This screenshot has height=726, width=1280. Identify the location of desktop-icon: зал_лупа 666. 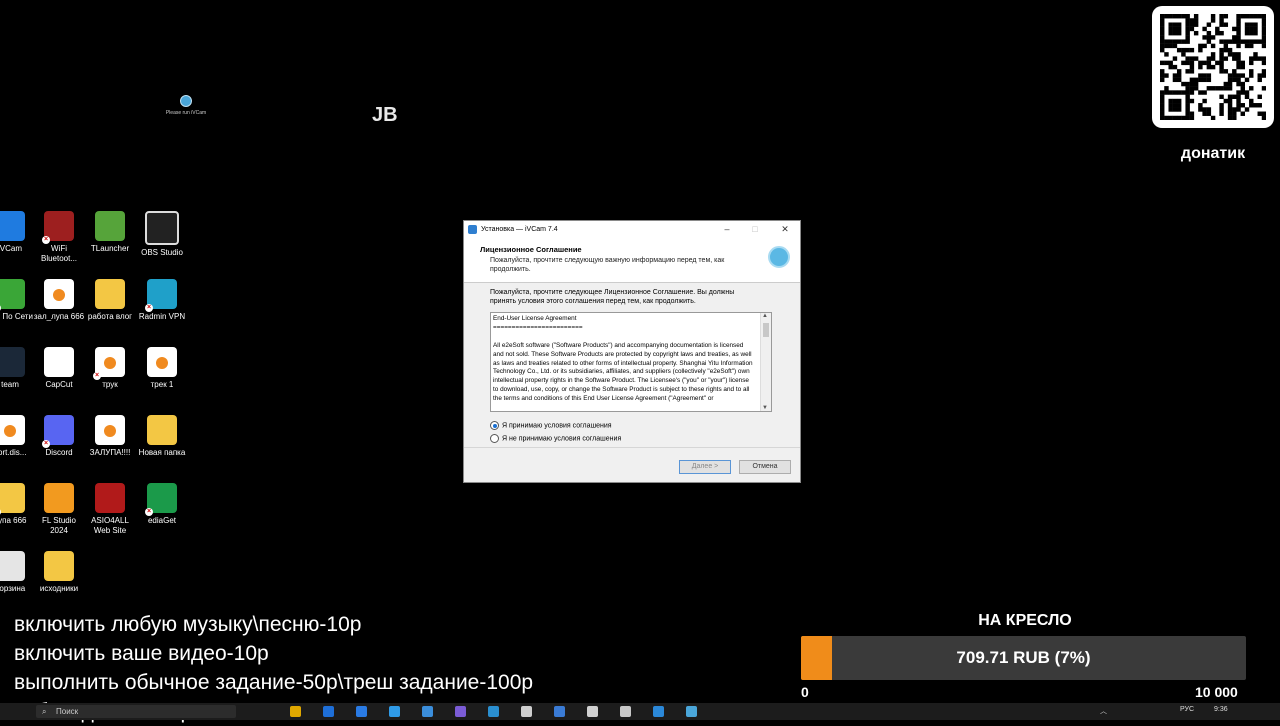
(59, 300).